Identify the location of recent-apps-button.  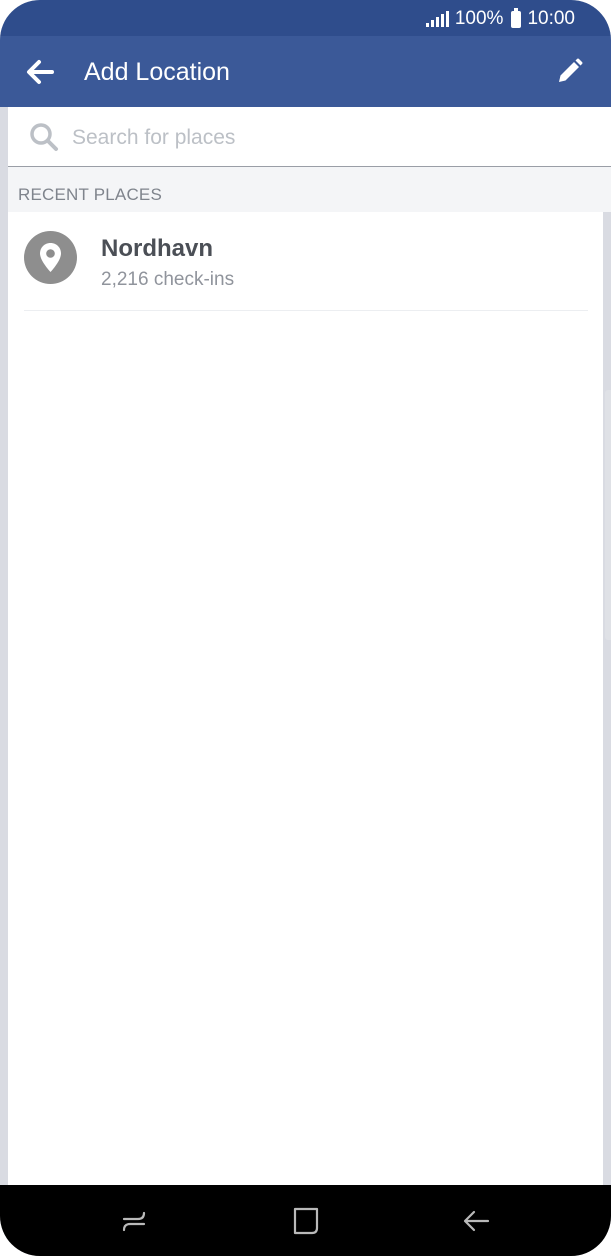
(134, 1221).